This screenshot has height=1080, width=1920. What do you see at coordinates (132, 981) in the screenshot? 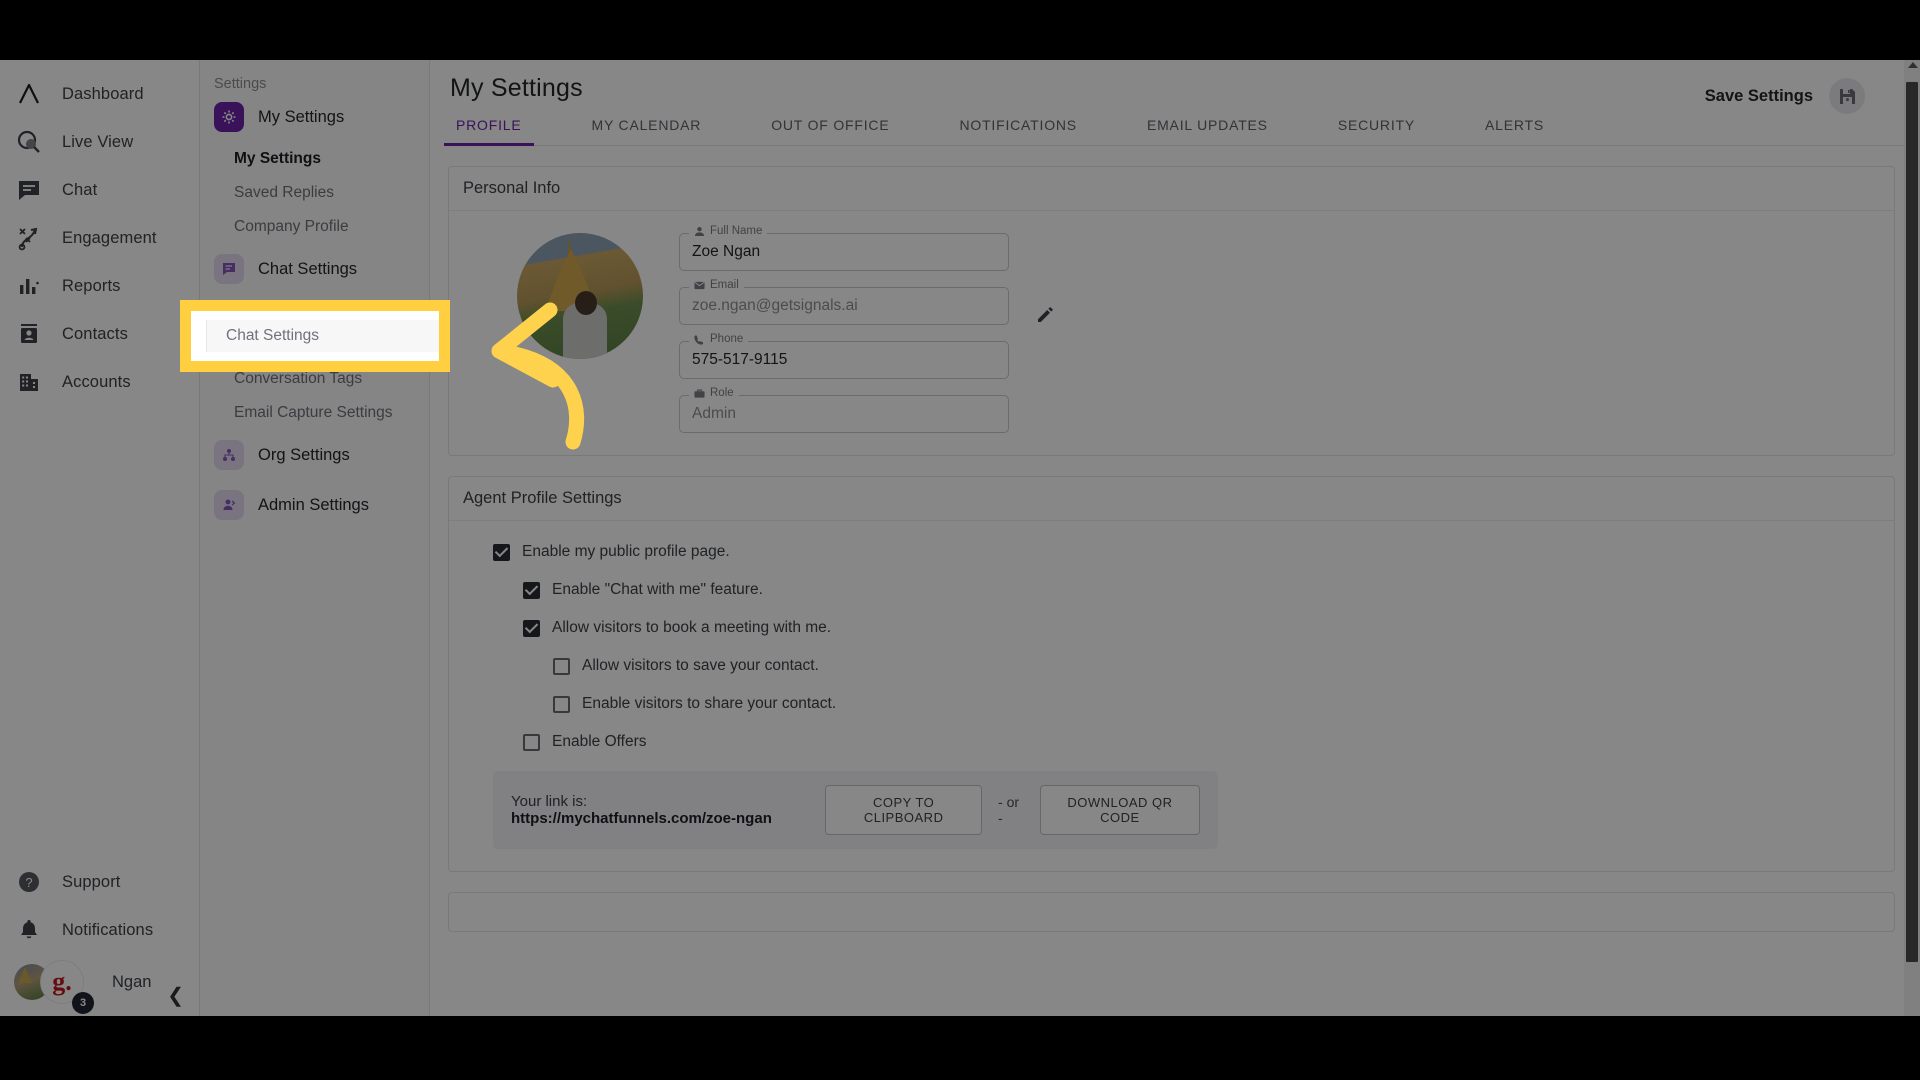
I see `user-name-label: Ngan` at bounding box center [132, 981].